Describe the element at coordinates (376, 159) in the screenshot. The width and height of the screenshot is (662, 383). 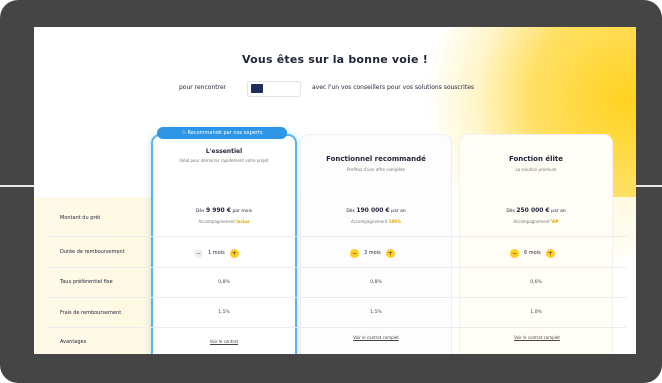
I see `plan-name-2: Fonctionnel recommandé` at that location.